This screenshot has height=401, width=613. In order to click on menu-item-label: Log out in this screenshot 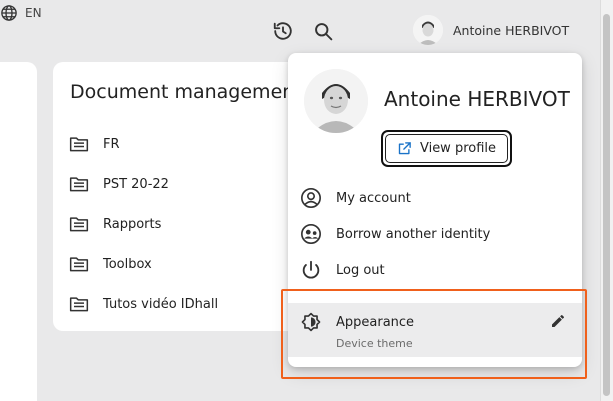, I will do `click(360, 270)`.